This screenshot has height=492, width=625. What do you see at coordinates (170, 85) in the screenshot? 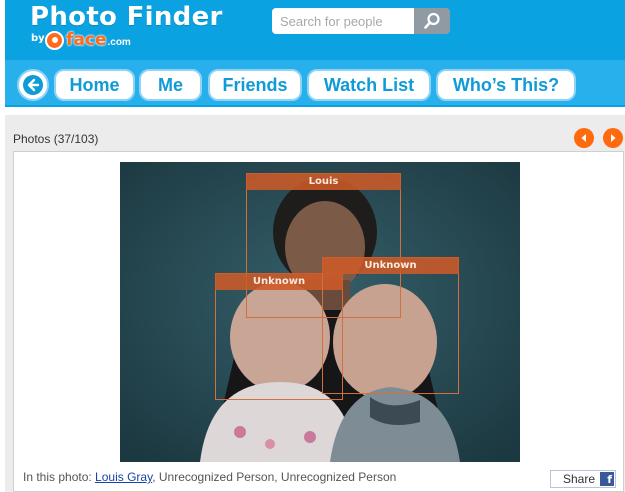
I see `nav-me: Me` at bounding box center [170, 85].